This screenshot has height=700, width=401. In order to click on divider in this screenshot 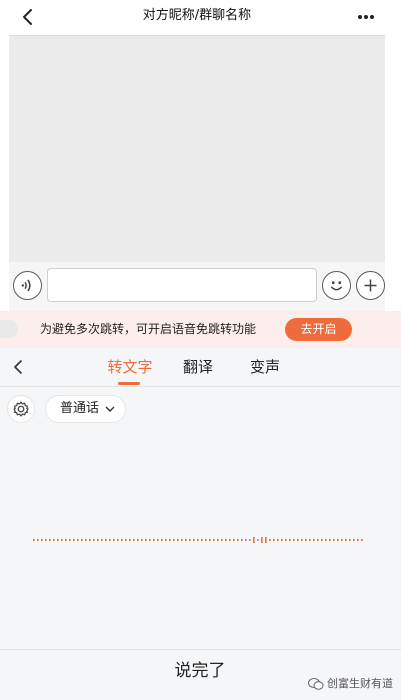, I will do `click(200, 649)`.